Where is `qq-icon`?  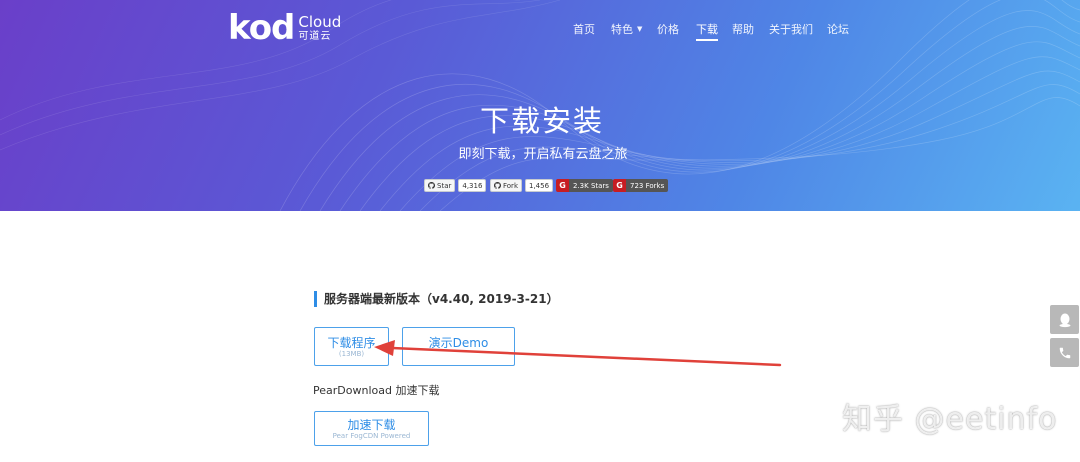
qq-icon is located at coordinates (1064, 320).